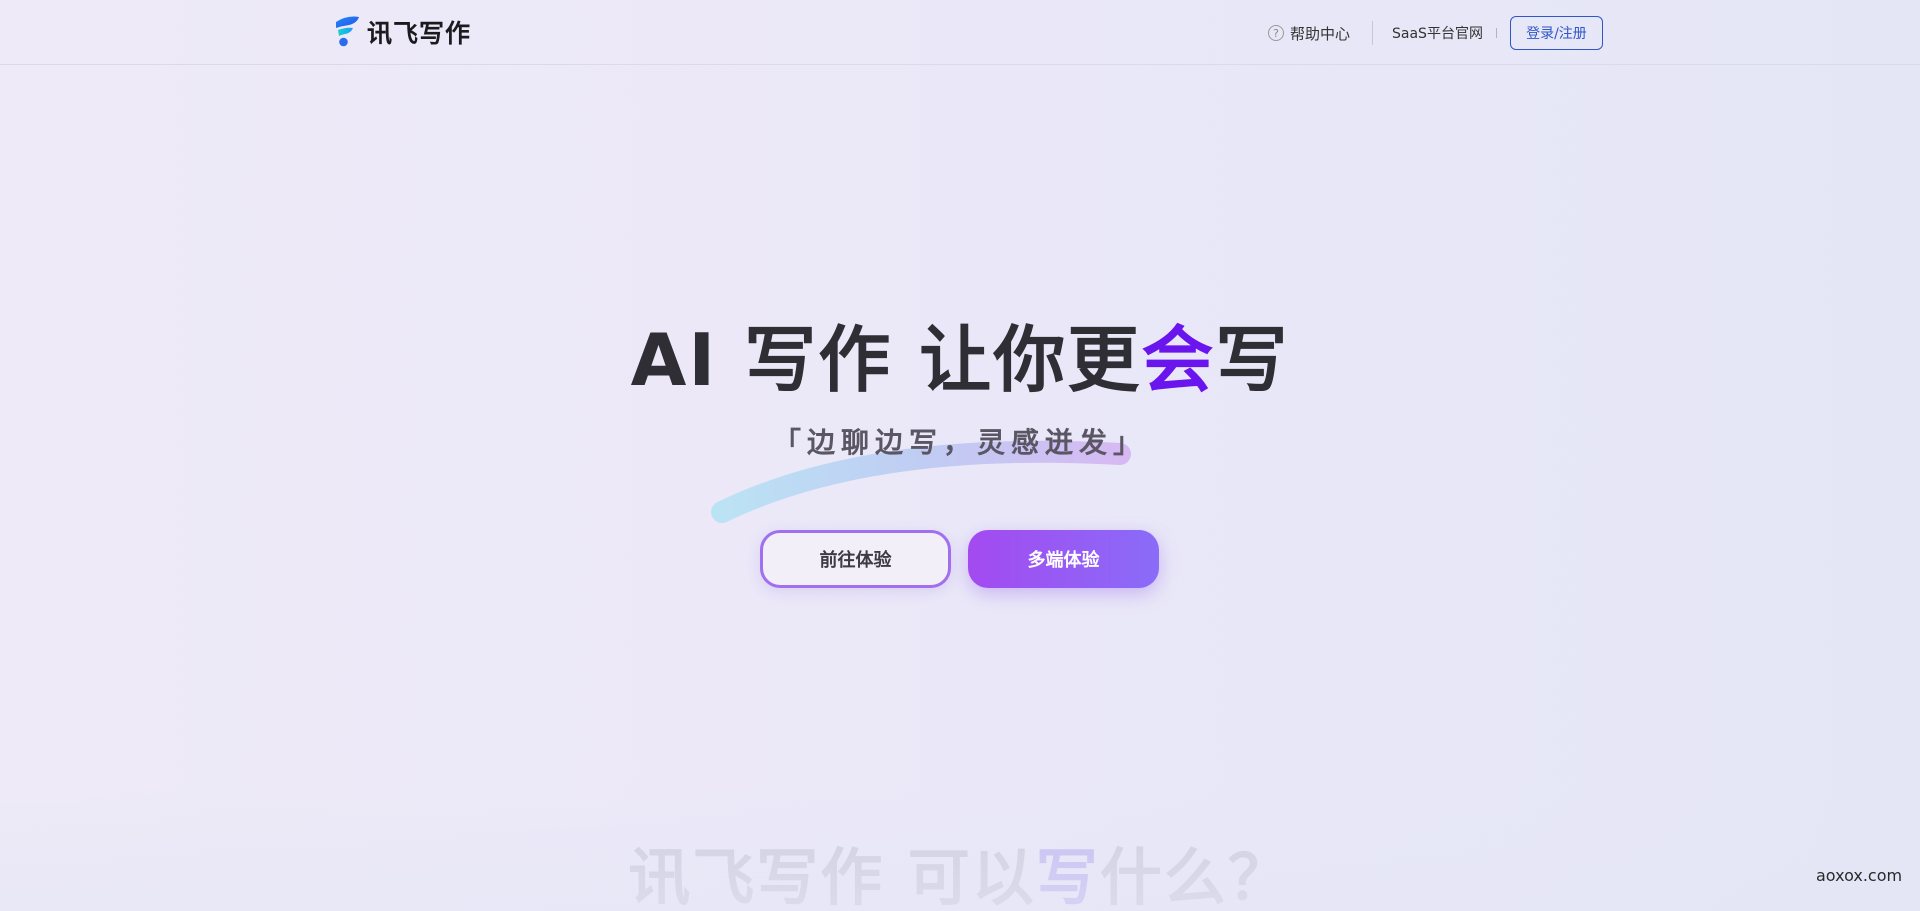  What do you see at coordinates (1067, 876) in the screenshot?
I see `section-title-accent: 写` at bounding box center [1067, 876].